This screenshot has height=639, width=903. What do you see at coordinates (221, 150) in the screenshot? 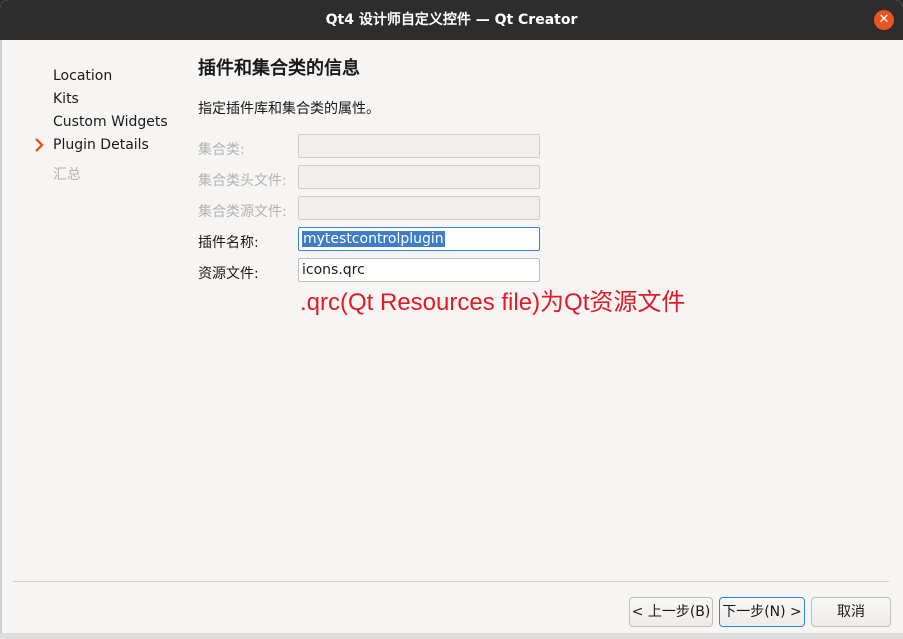
I see `collection-class-label: 集合类:` at bounding box center [221, 150].